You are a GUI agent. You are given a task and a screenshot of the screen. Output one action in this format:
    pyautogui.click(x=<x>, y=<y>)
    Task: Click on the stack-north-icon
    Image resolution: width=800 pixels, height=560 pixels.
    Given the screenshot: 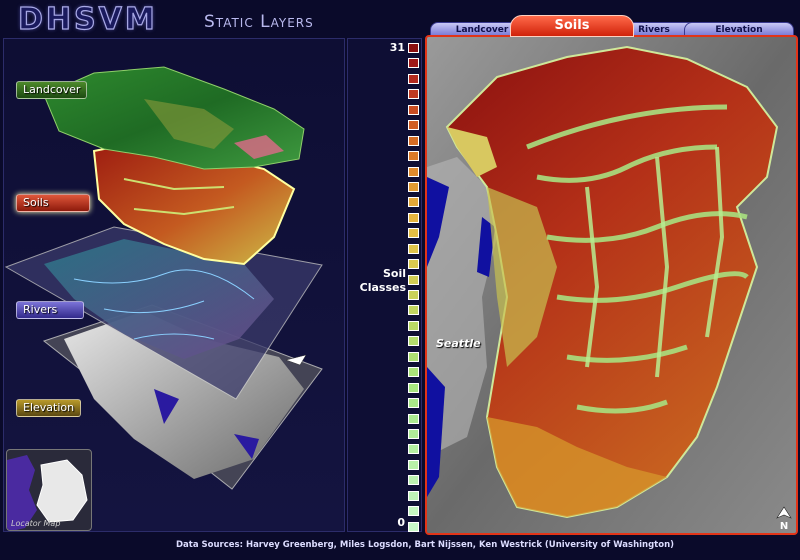 What is the action you would take?
    pyautogui.click(x=296, y=360)
    